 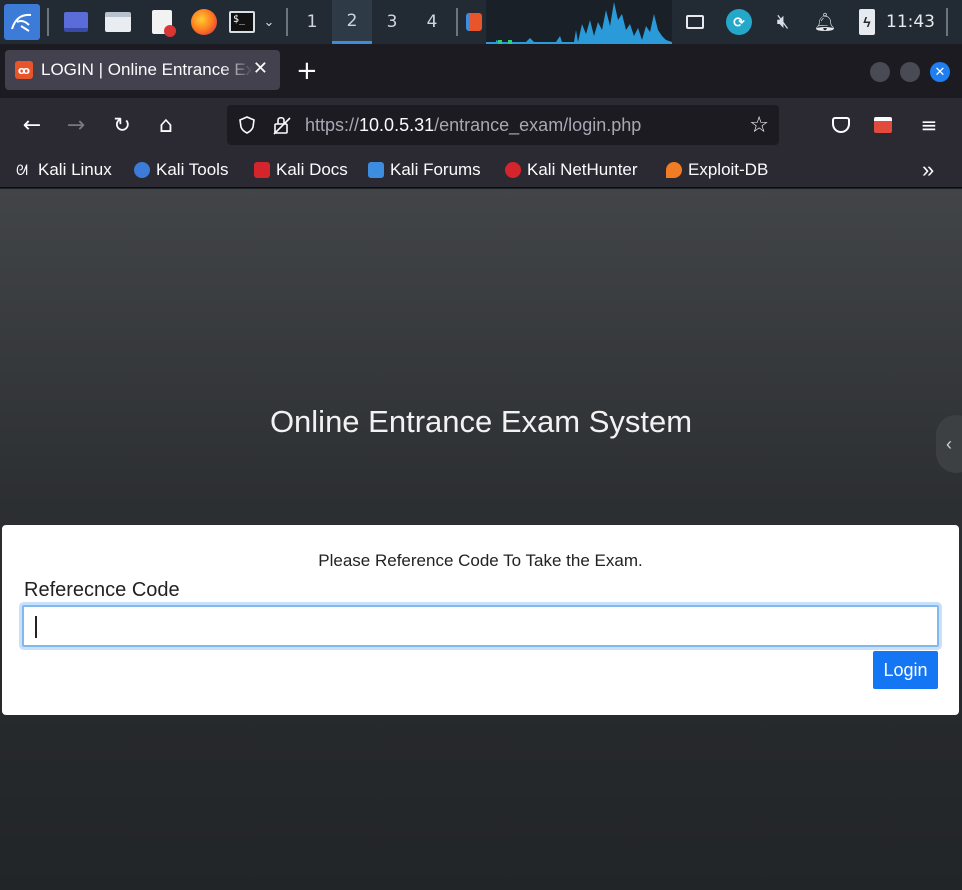 I want to click on bookmark-label: Kali Docs, so click(x=312, y=169).